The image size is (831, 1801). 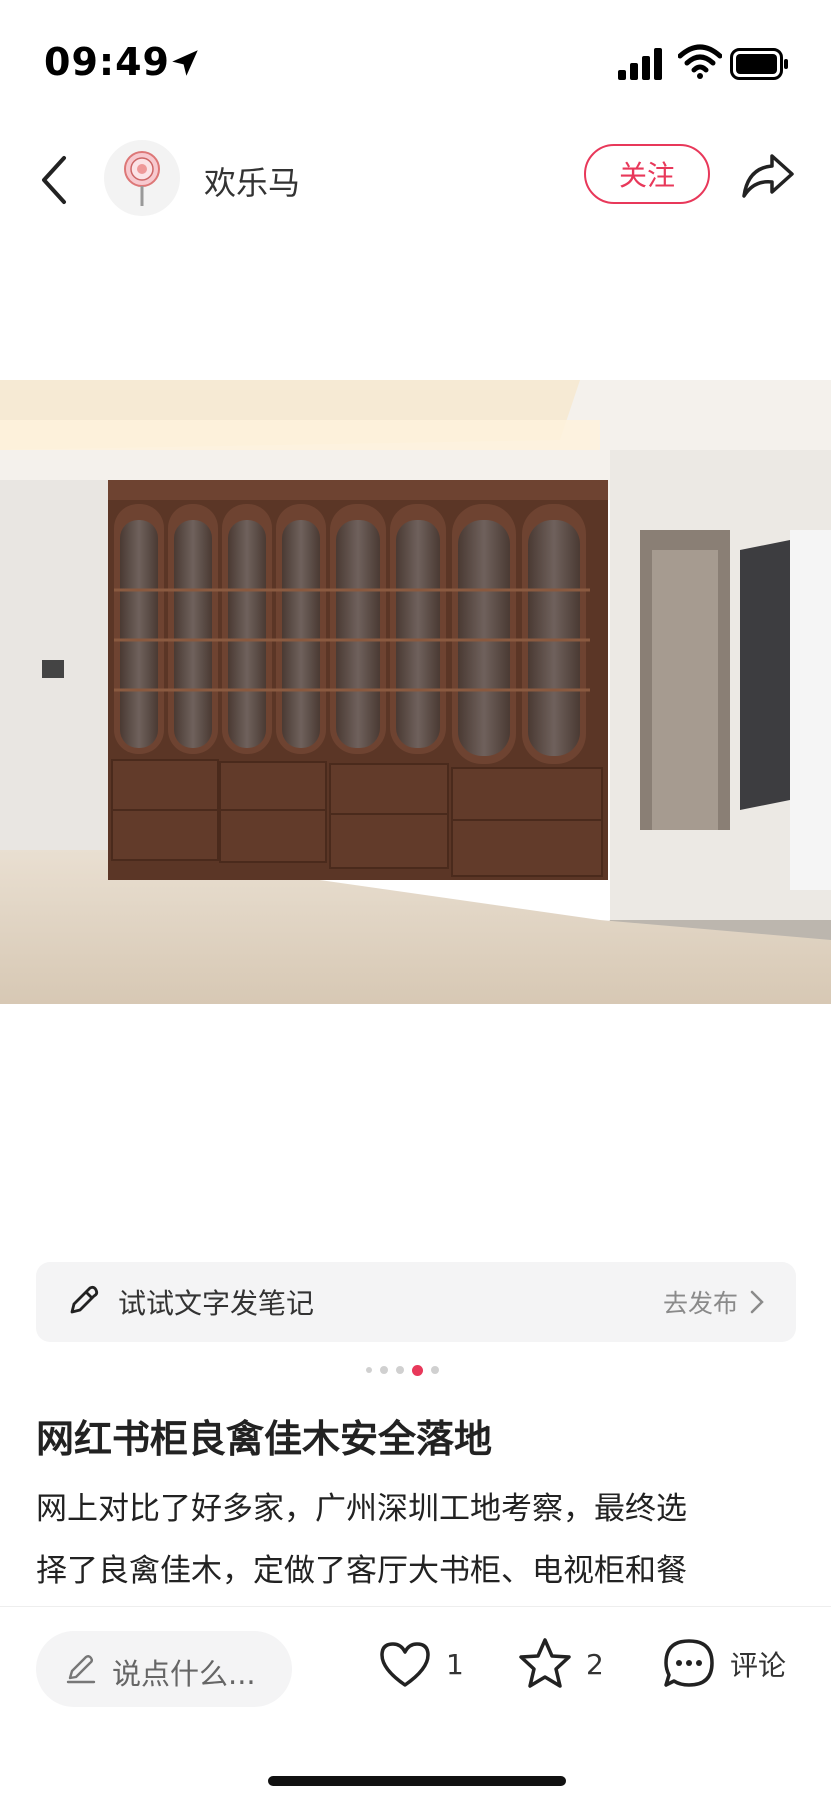 What do you see at coordinates (252, 181) in the screenshot?
I see `author-name: 欢乐马` at bounding box center [252, 181].